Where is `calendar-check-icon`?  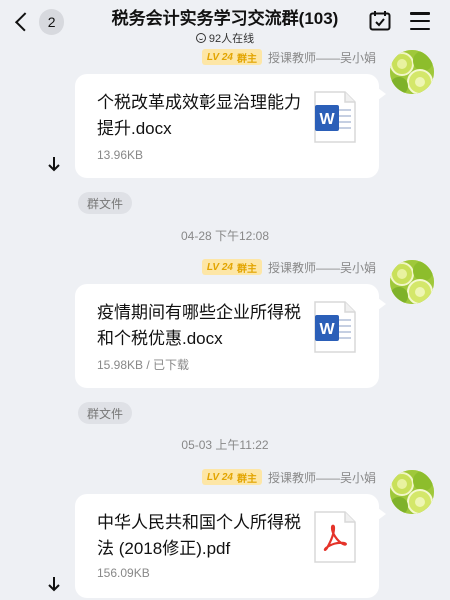
calendar-check-icon is located at coordinates (380, 21).